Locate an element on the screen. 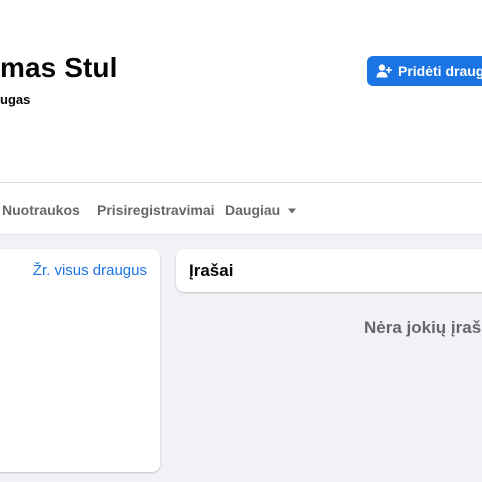 This screenshot has width=482, height=482. tab-check-ins: Prisiregistravimai is located at coordinates (156, 210).